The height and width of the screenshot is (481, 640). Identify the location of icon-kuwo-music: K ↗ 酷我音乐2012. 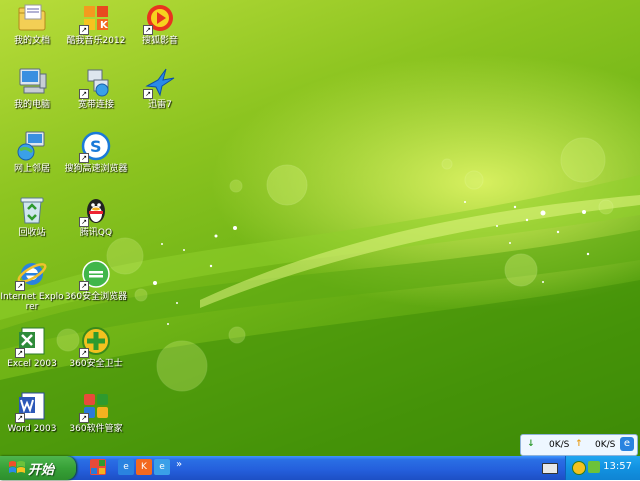
(96, 24).